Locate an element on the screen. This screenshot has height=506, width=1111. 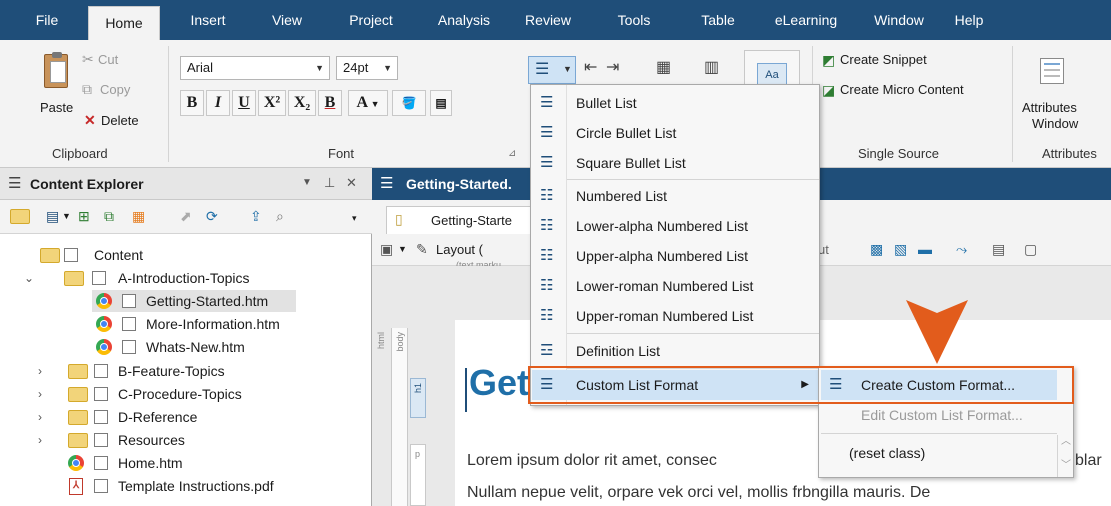
refresh-icon: ⟳ is located at coordinates (212, 216).